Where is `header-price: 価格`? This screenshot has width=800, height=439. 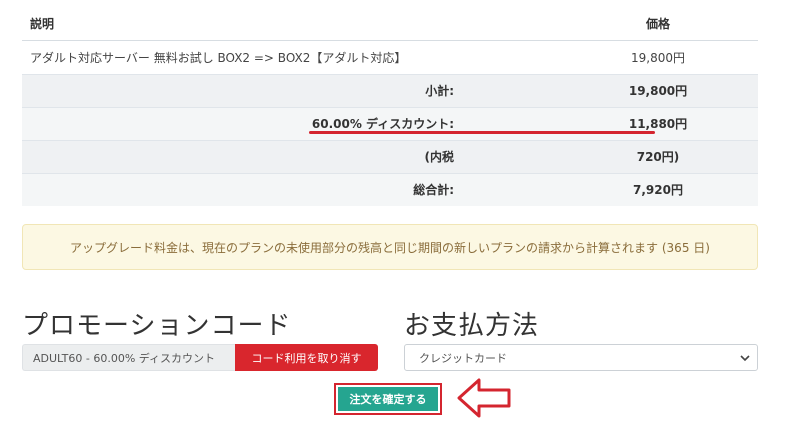 header-price: 価格 is located at coordinates (658, 24).